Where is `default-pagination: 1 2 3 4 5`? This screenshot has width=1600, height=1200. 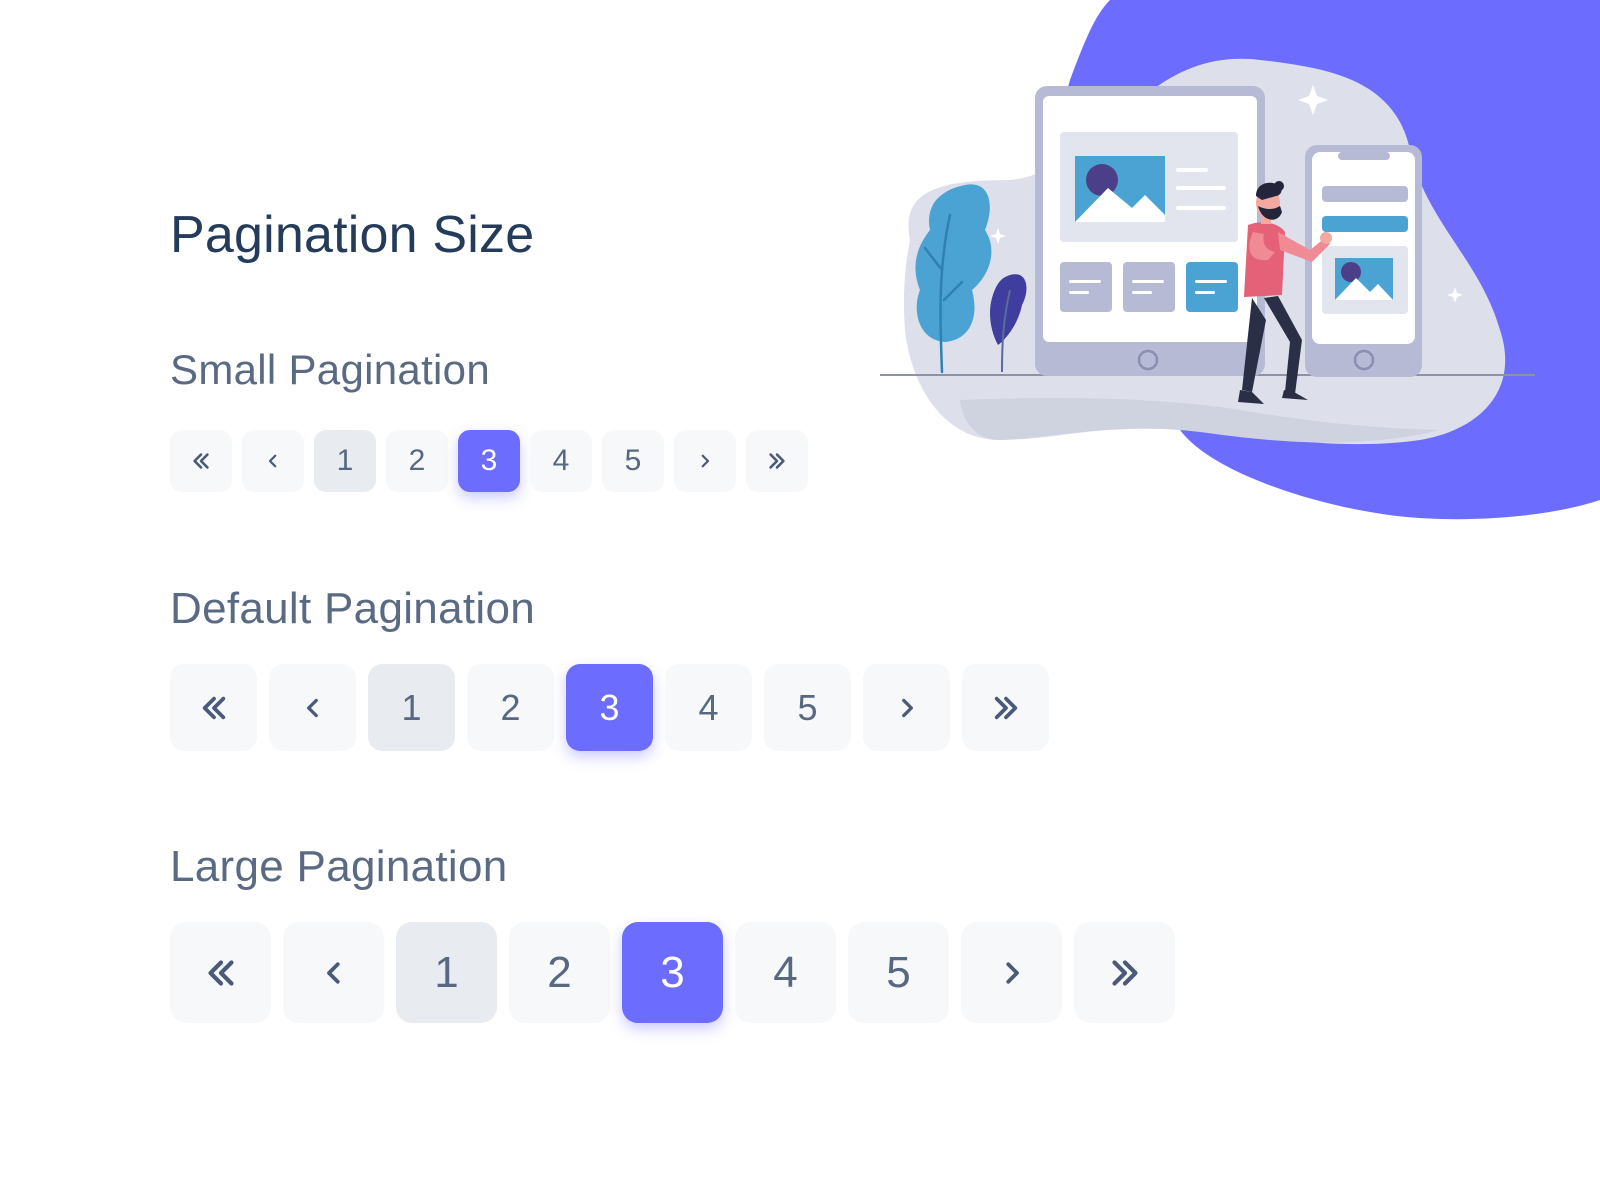 default-pagination: 1 2 3 4 5 is located at coordinates (609, 707).